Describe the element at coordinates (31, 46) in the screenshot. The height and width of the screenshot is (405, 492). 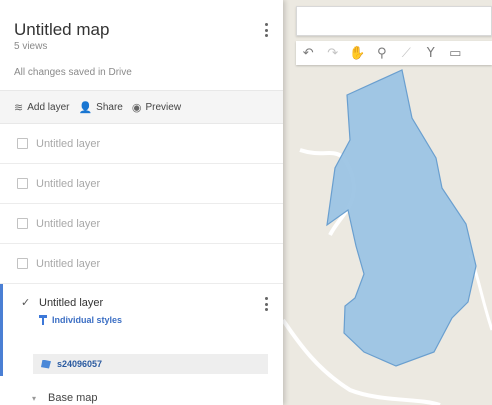
I see `view-count: 5 views` at that location.